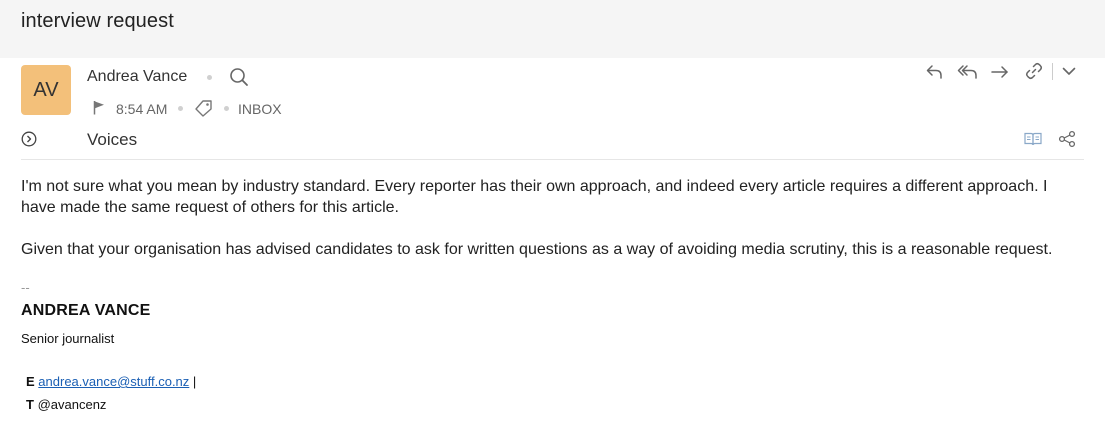 The image size is (1105, 433). What do you see at coordinates (968, 72) in the screenshot?
I see `reply-all-icon` at bounding box center [968, 72].